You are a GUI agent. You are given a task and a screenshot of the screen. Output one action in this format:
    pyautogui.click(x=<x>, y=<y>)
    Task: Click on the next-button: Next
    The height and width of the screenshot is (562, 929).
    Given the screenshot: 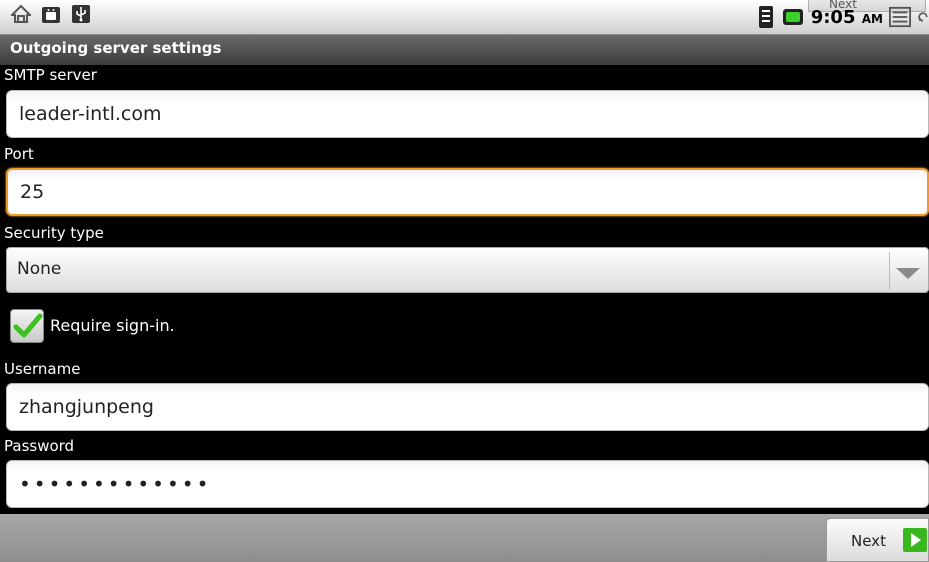 What is the action you would take?
    pyautogui.click(x=877, y=540)
    